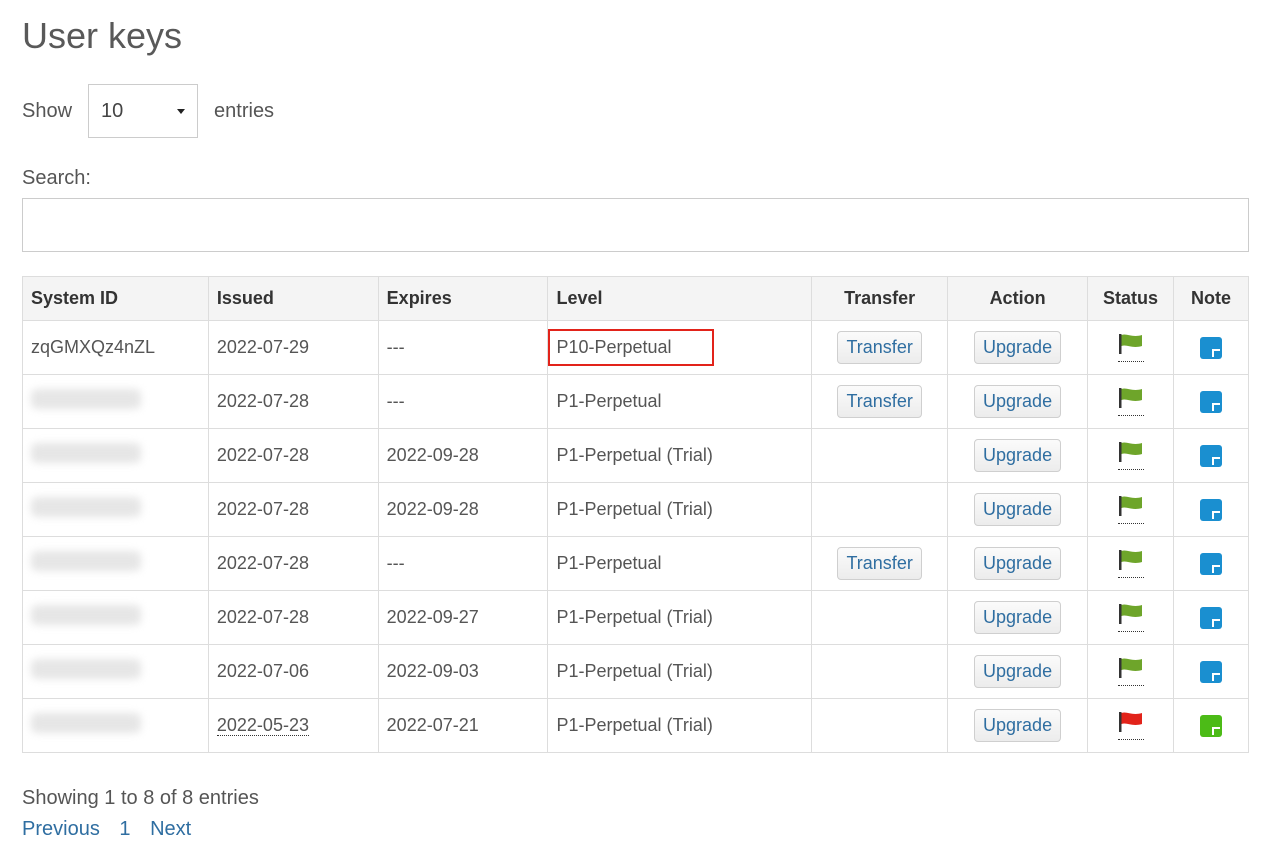 The height and width of the screenshot is (841, 1280). What do you see at coordinates (262, 617) in the screenshot?
I see `issued-date: 2022-07-28` at bounding box center [262, 617].